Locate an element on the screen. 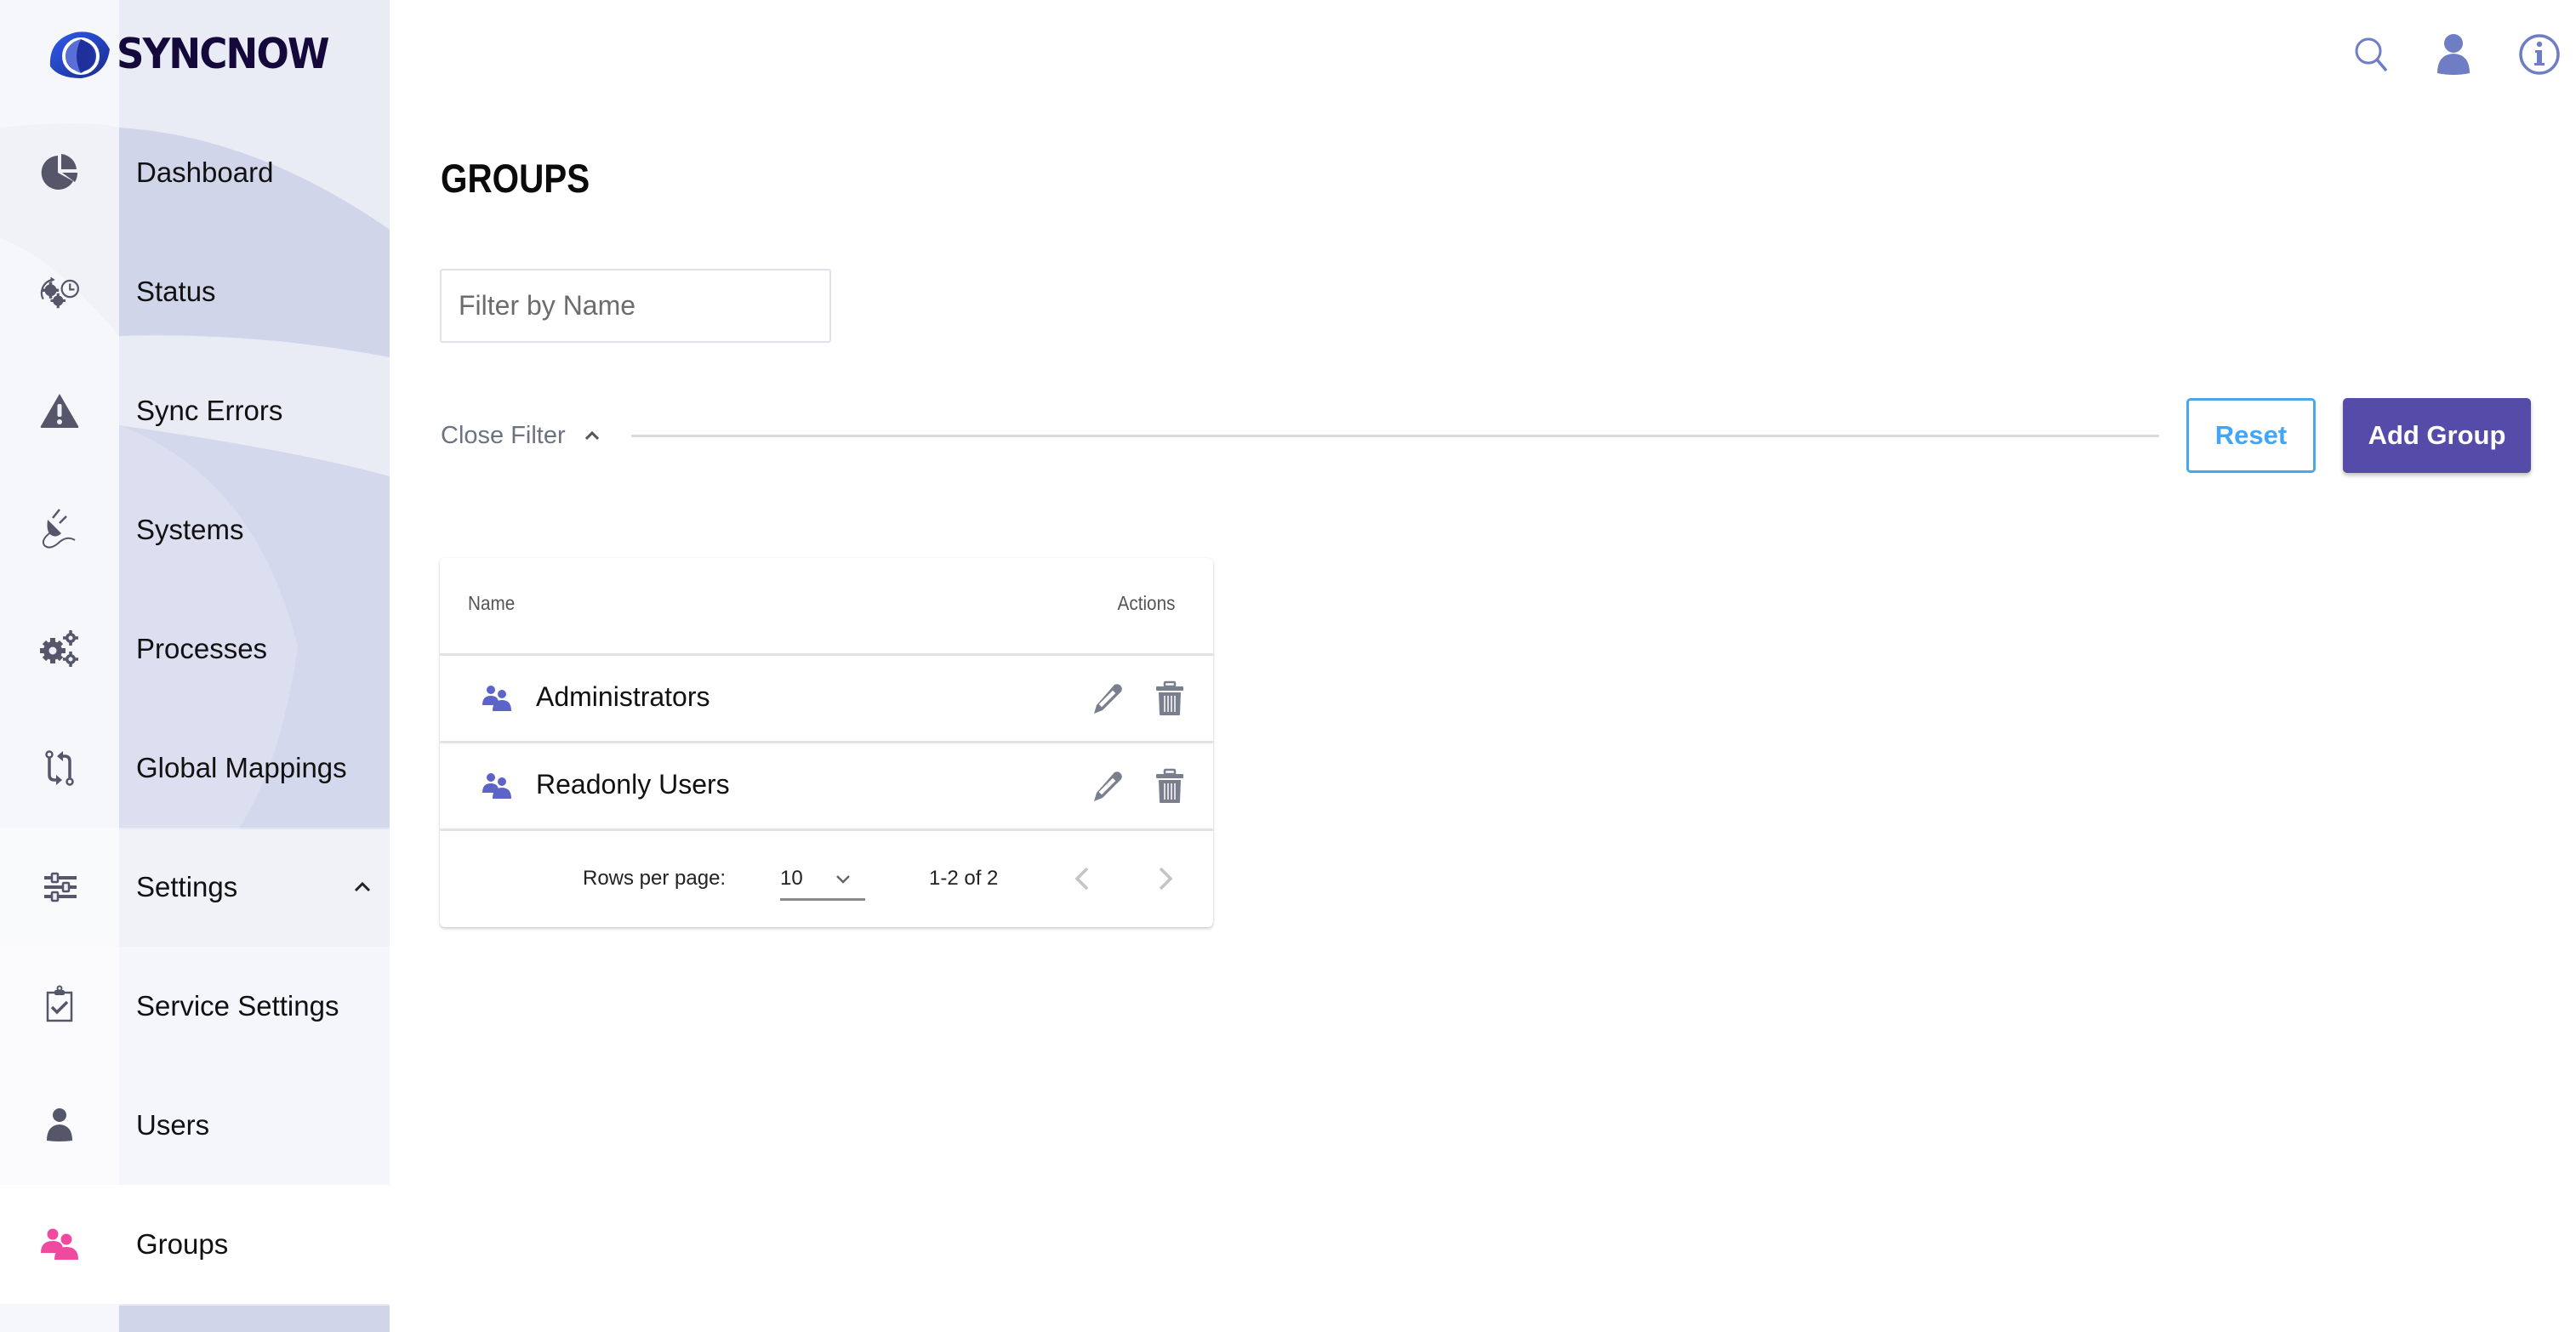  sidebar-item-label: Service Settings is located at coordinates (238, 1006).